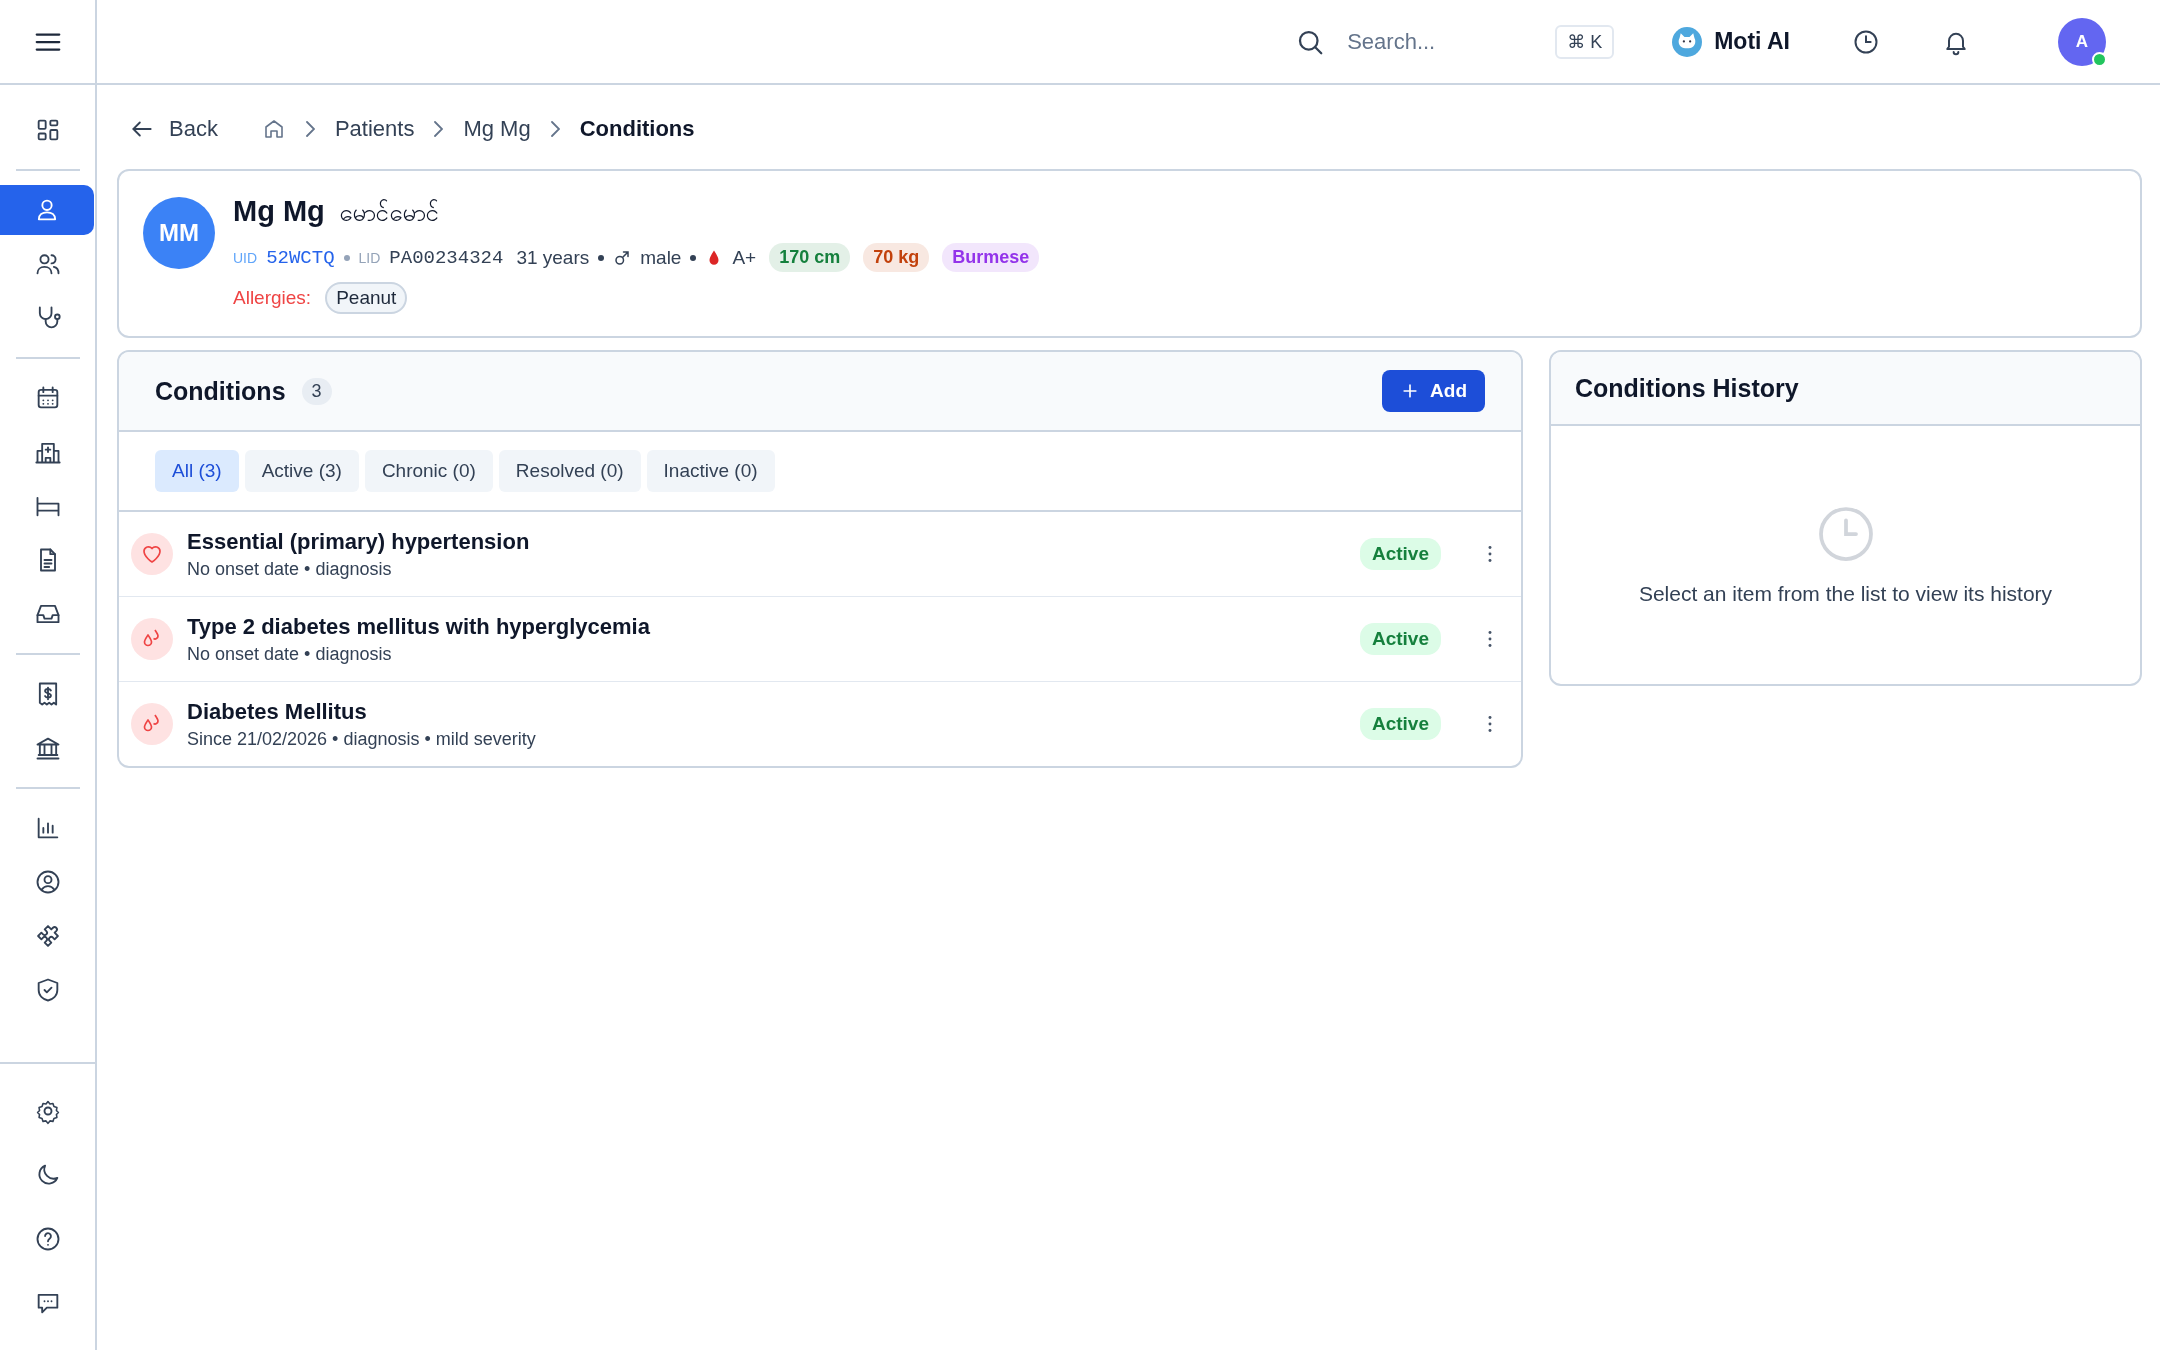 The image size is (2160, 1350). I want to click on count-badge: 3, so click(316, 391).